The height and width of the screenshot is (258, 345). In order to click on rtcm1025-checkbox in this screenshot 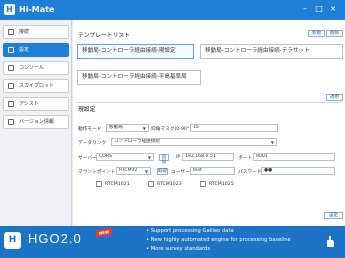, I will do `click(203, 184)`.